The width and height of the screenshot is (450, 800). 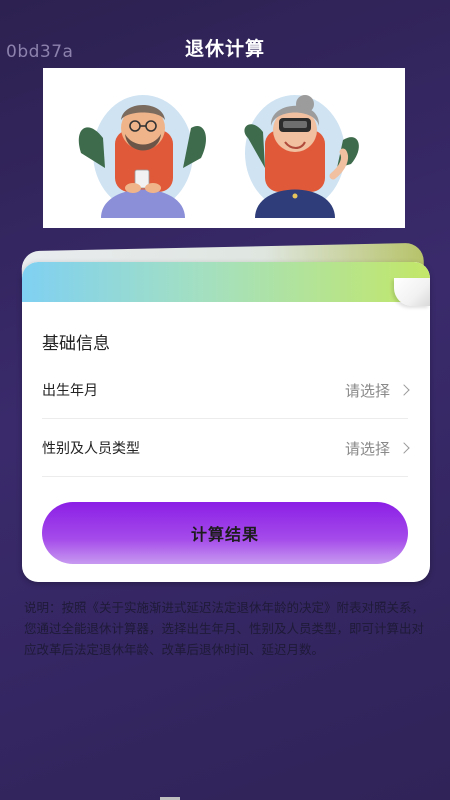 I want to click on birth-date-label: 出生年月, so click(x=70, y=391).